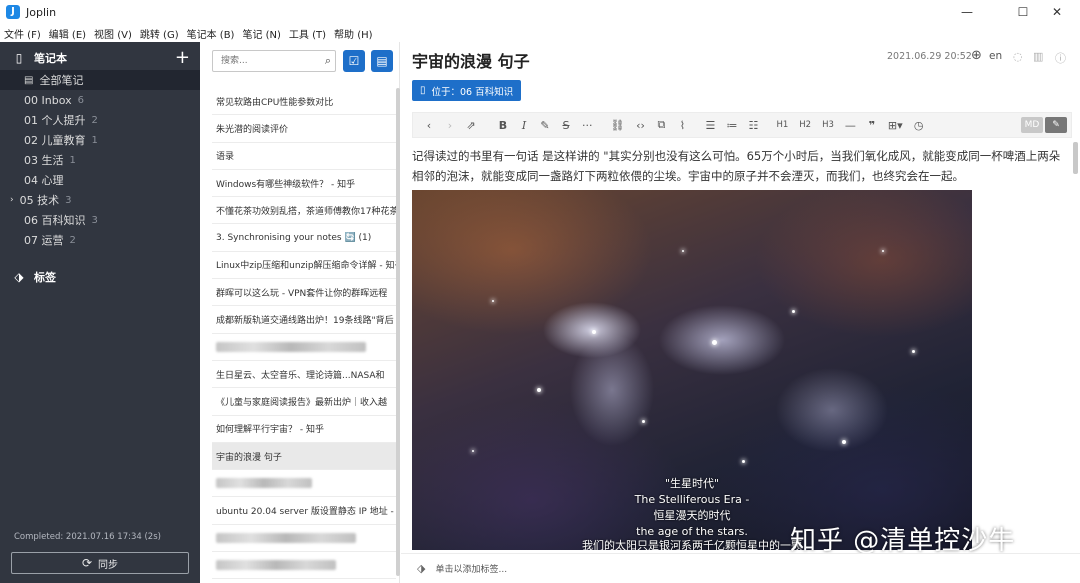  Describe the element at coordinates (307, 33) in the screenshot. I see `menu-tools: 工具 (T)` at that location.